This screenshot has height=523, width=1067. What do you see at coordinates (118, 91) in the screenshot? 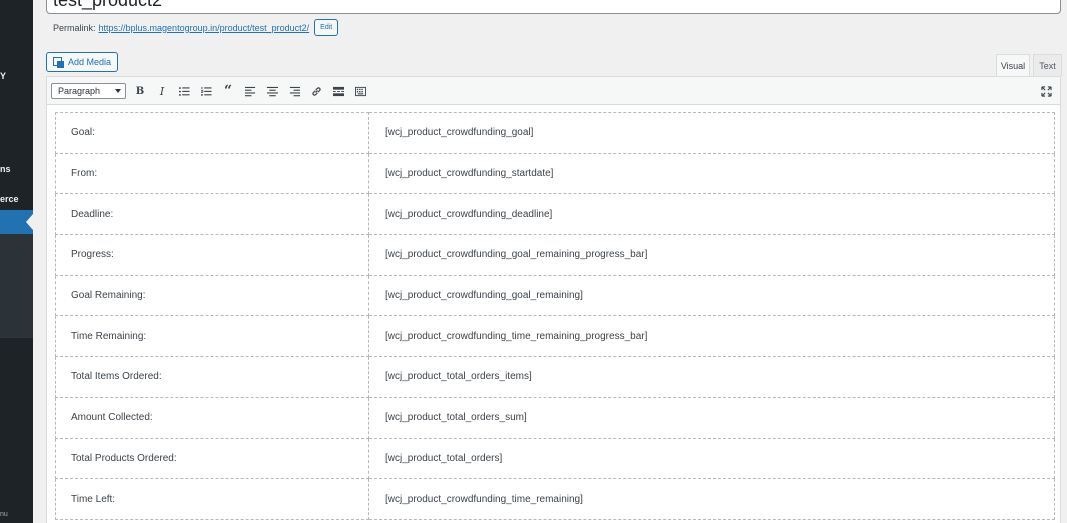
I see `chevron-down-icon` at bounding box center [118, 91].